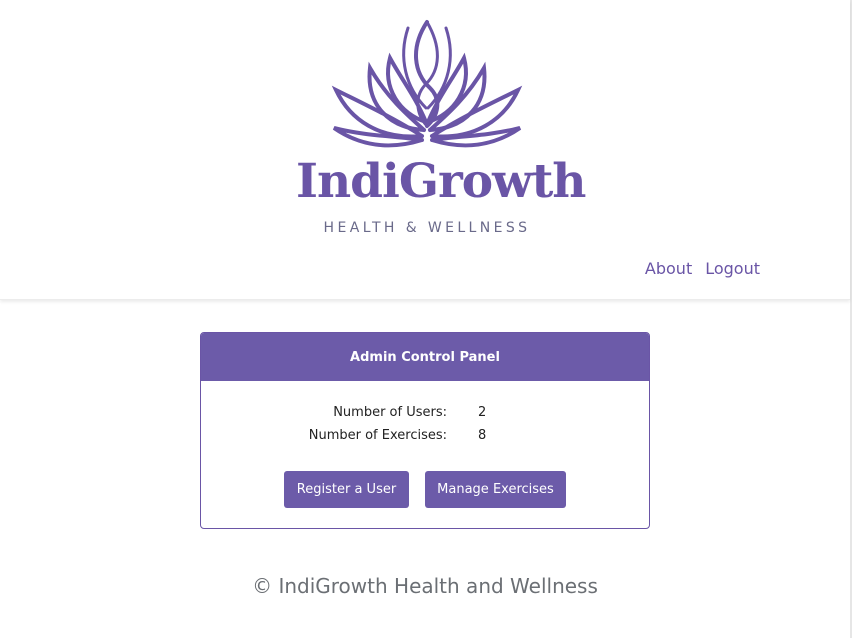 This screenshot has width=852, height=638. Describe the element at coordinates (425, 357) in the screenshot. I see `panel-title: Admin Control Panel` at that location.